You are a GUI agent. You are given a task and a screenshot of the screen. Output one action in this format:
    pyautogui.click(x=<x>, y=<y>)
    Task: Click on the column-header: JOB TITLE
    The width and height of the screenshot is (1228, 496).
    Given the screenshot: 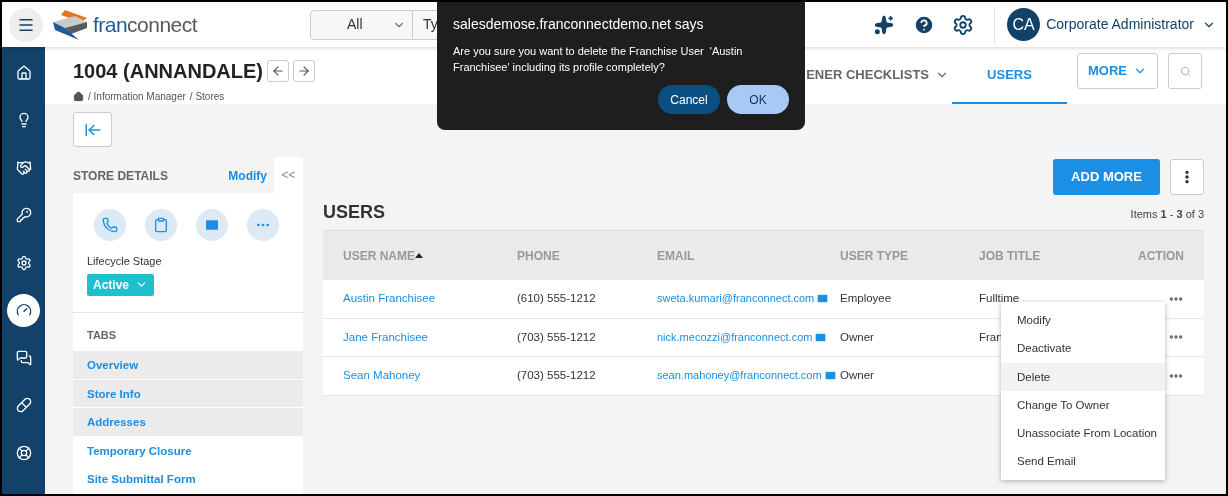 What is the action you would take?
    pyautogui.click(x=1049, y=255)
    